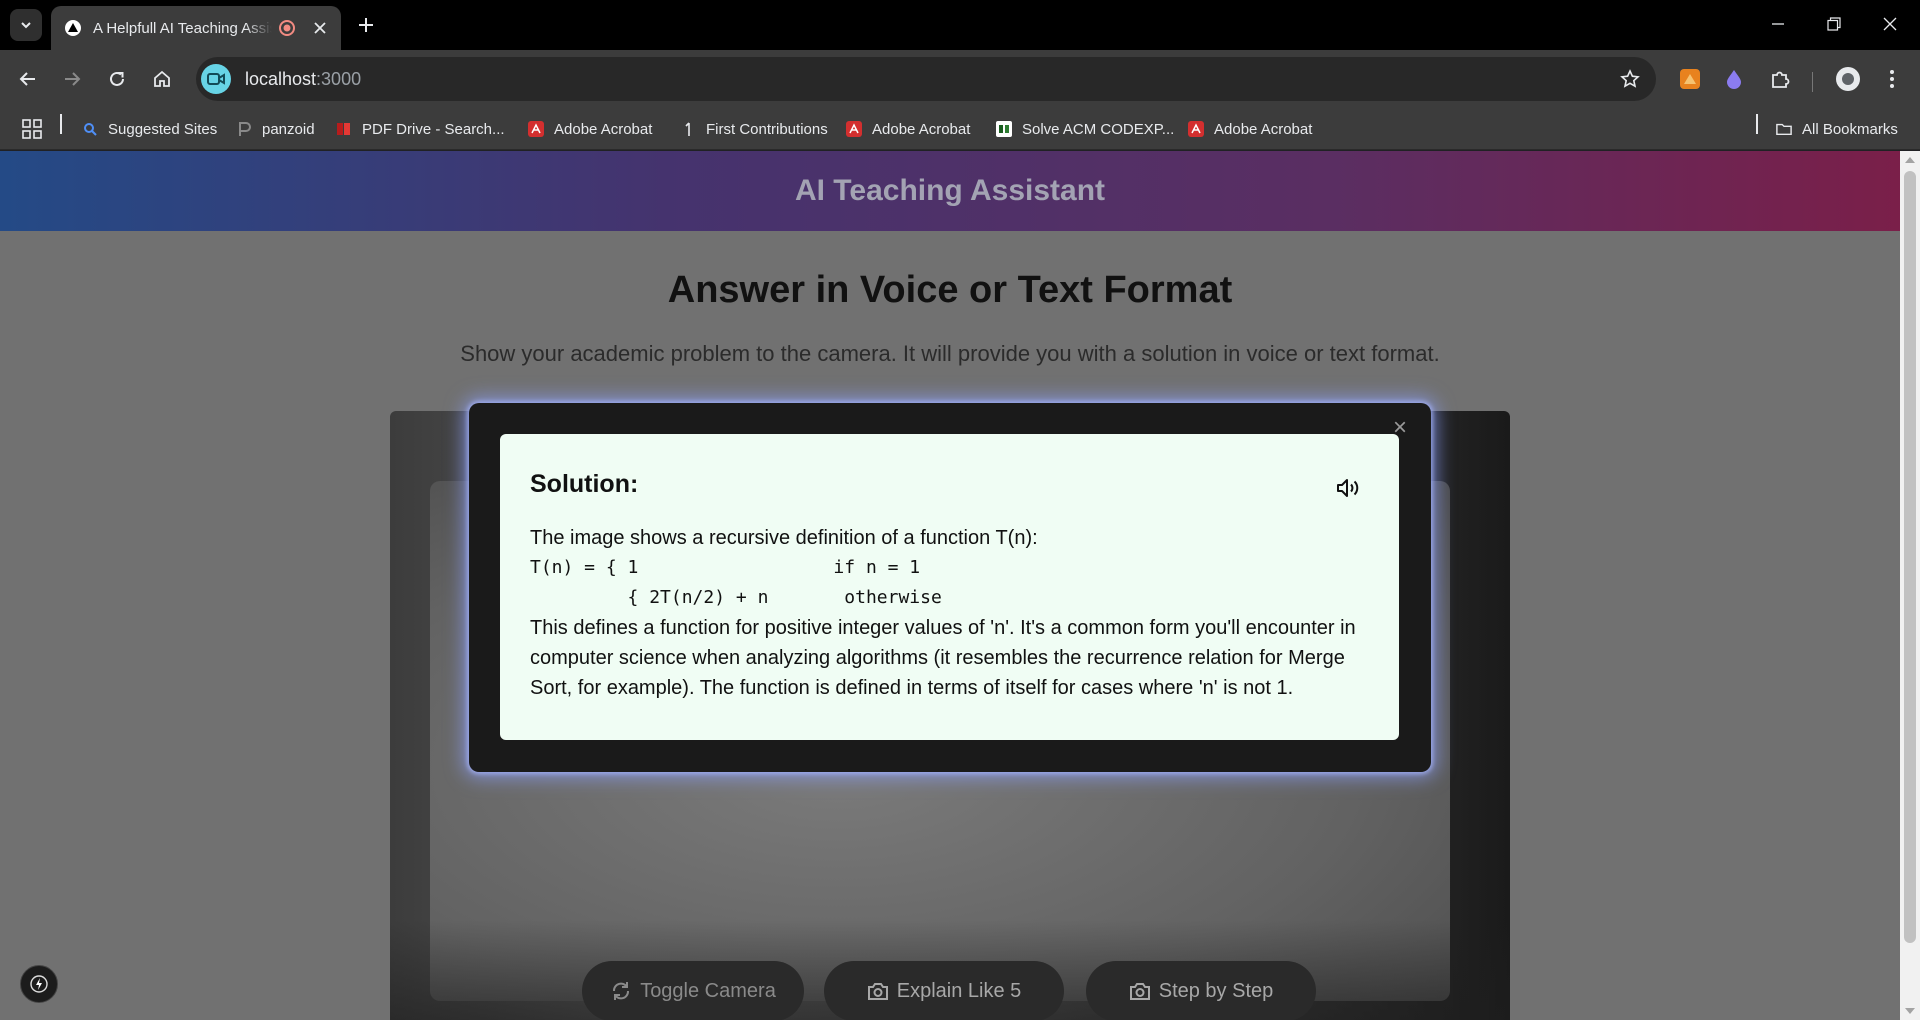  What do you see at coordinates (163, 129) in the screenshot?
I see `bookmark-label: Suggested Sites` at bounding box center [163, 129].